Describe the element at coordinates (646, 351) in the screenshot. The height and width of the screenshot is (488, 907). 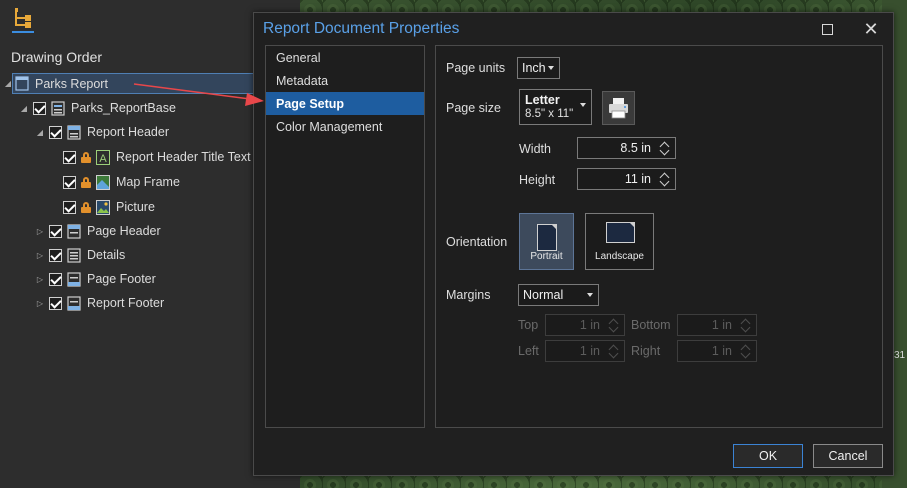
I see `right-margin-label: Right` at that location.